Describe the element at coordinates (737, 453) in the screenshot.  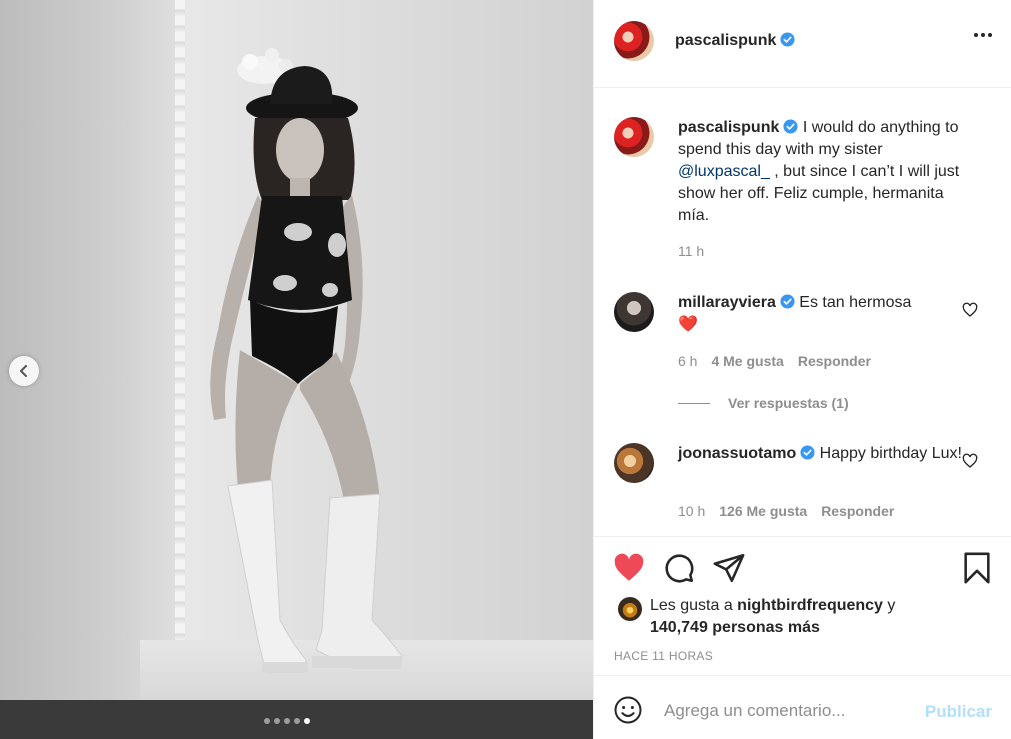
I see `comment-username: joonassuotamo` at that location.